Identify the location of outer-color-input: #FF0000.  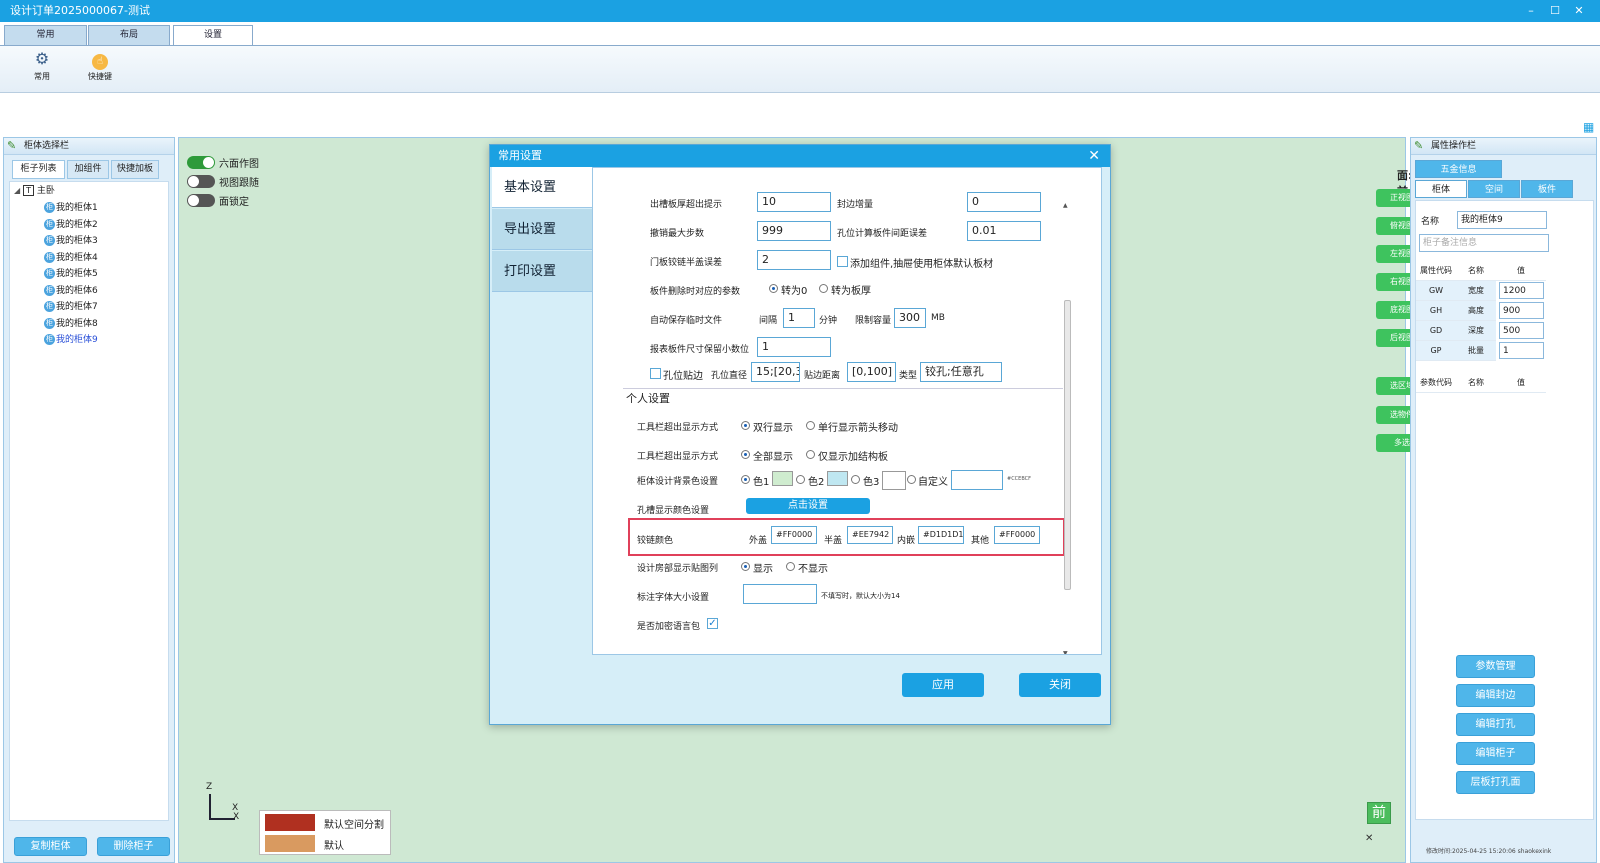
(794, 535).